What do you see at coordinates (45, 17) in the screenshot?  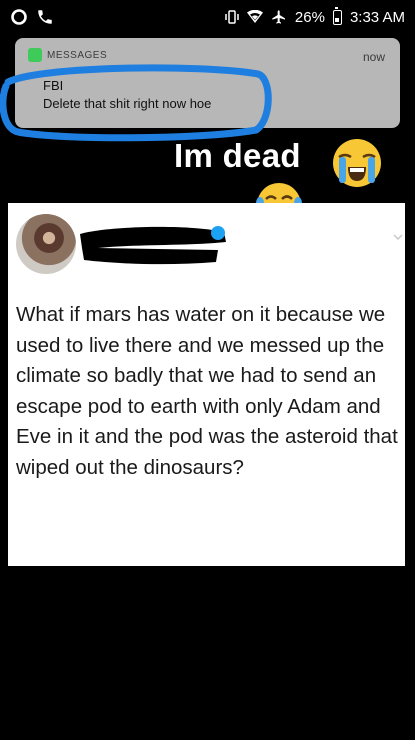 I see `phone-icon` at bounding box center [45, 17].